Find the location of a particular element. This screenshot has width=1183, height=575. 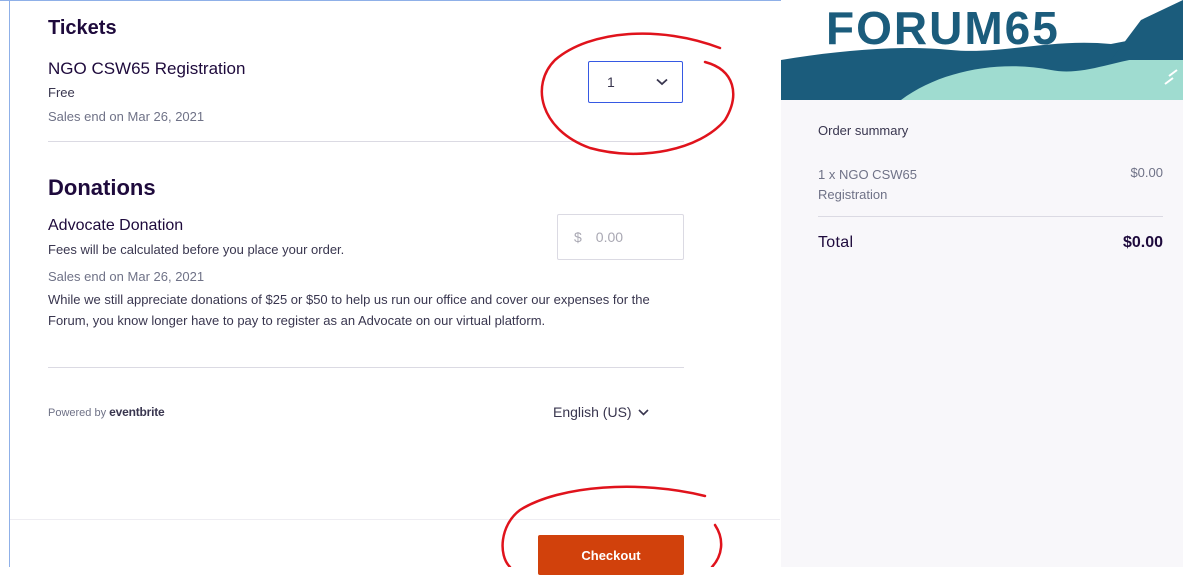

ticket-sales-end: Sales end on Mar 26, 2021 is located at coordinates (126, 116).